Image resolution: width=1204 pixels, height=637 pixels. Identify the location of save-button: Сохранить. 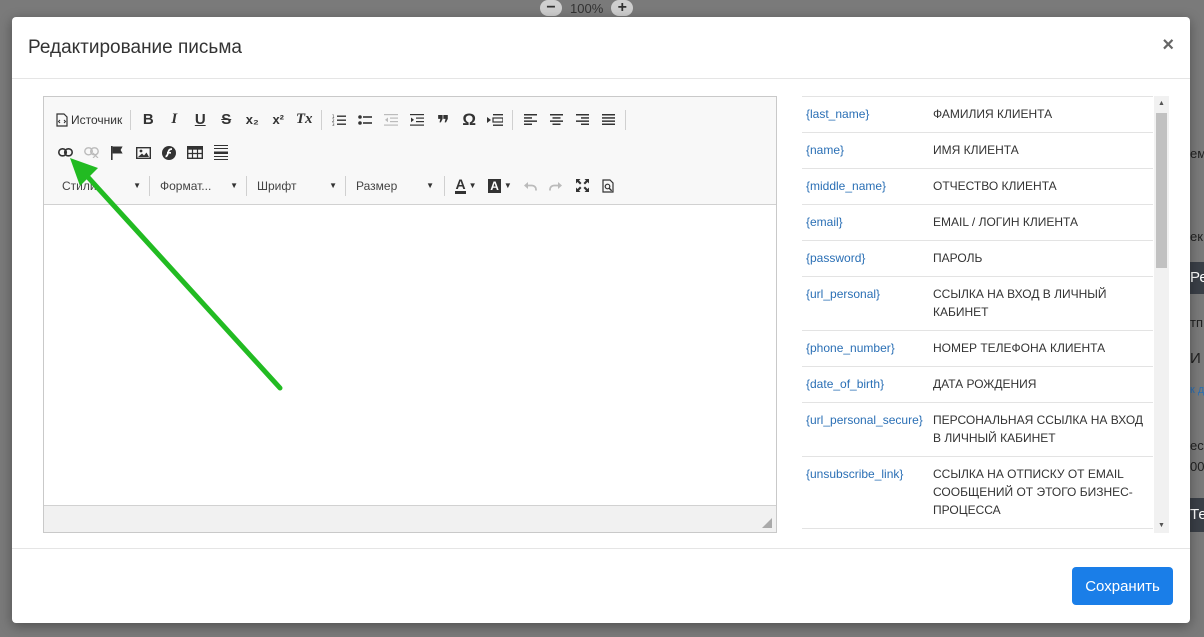
(1122, 586).